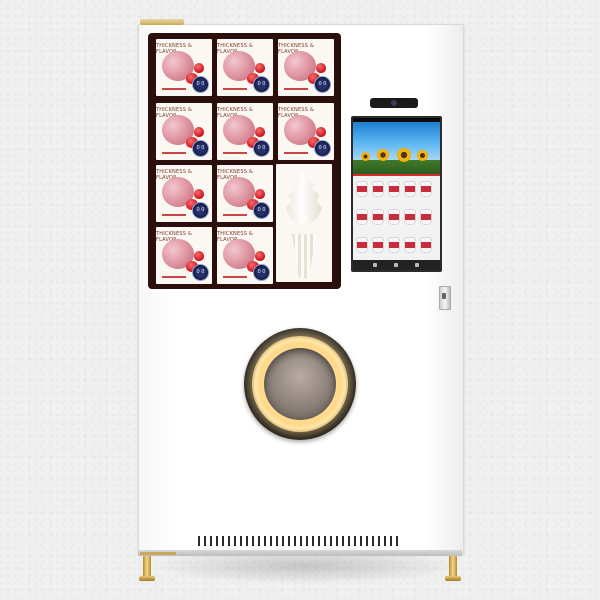  What do you see at coordinates (394, 103) in the screenshot?
I see `camera-icon` at bounding box center [394, 103].